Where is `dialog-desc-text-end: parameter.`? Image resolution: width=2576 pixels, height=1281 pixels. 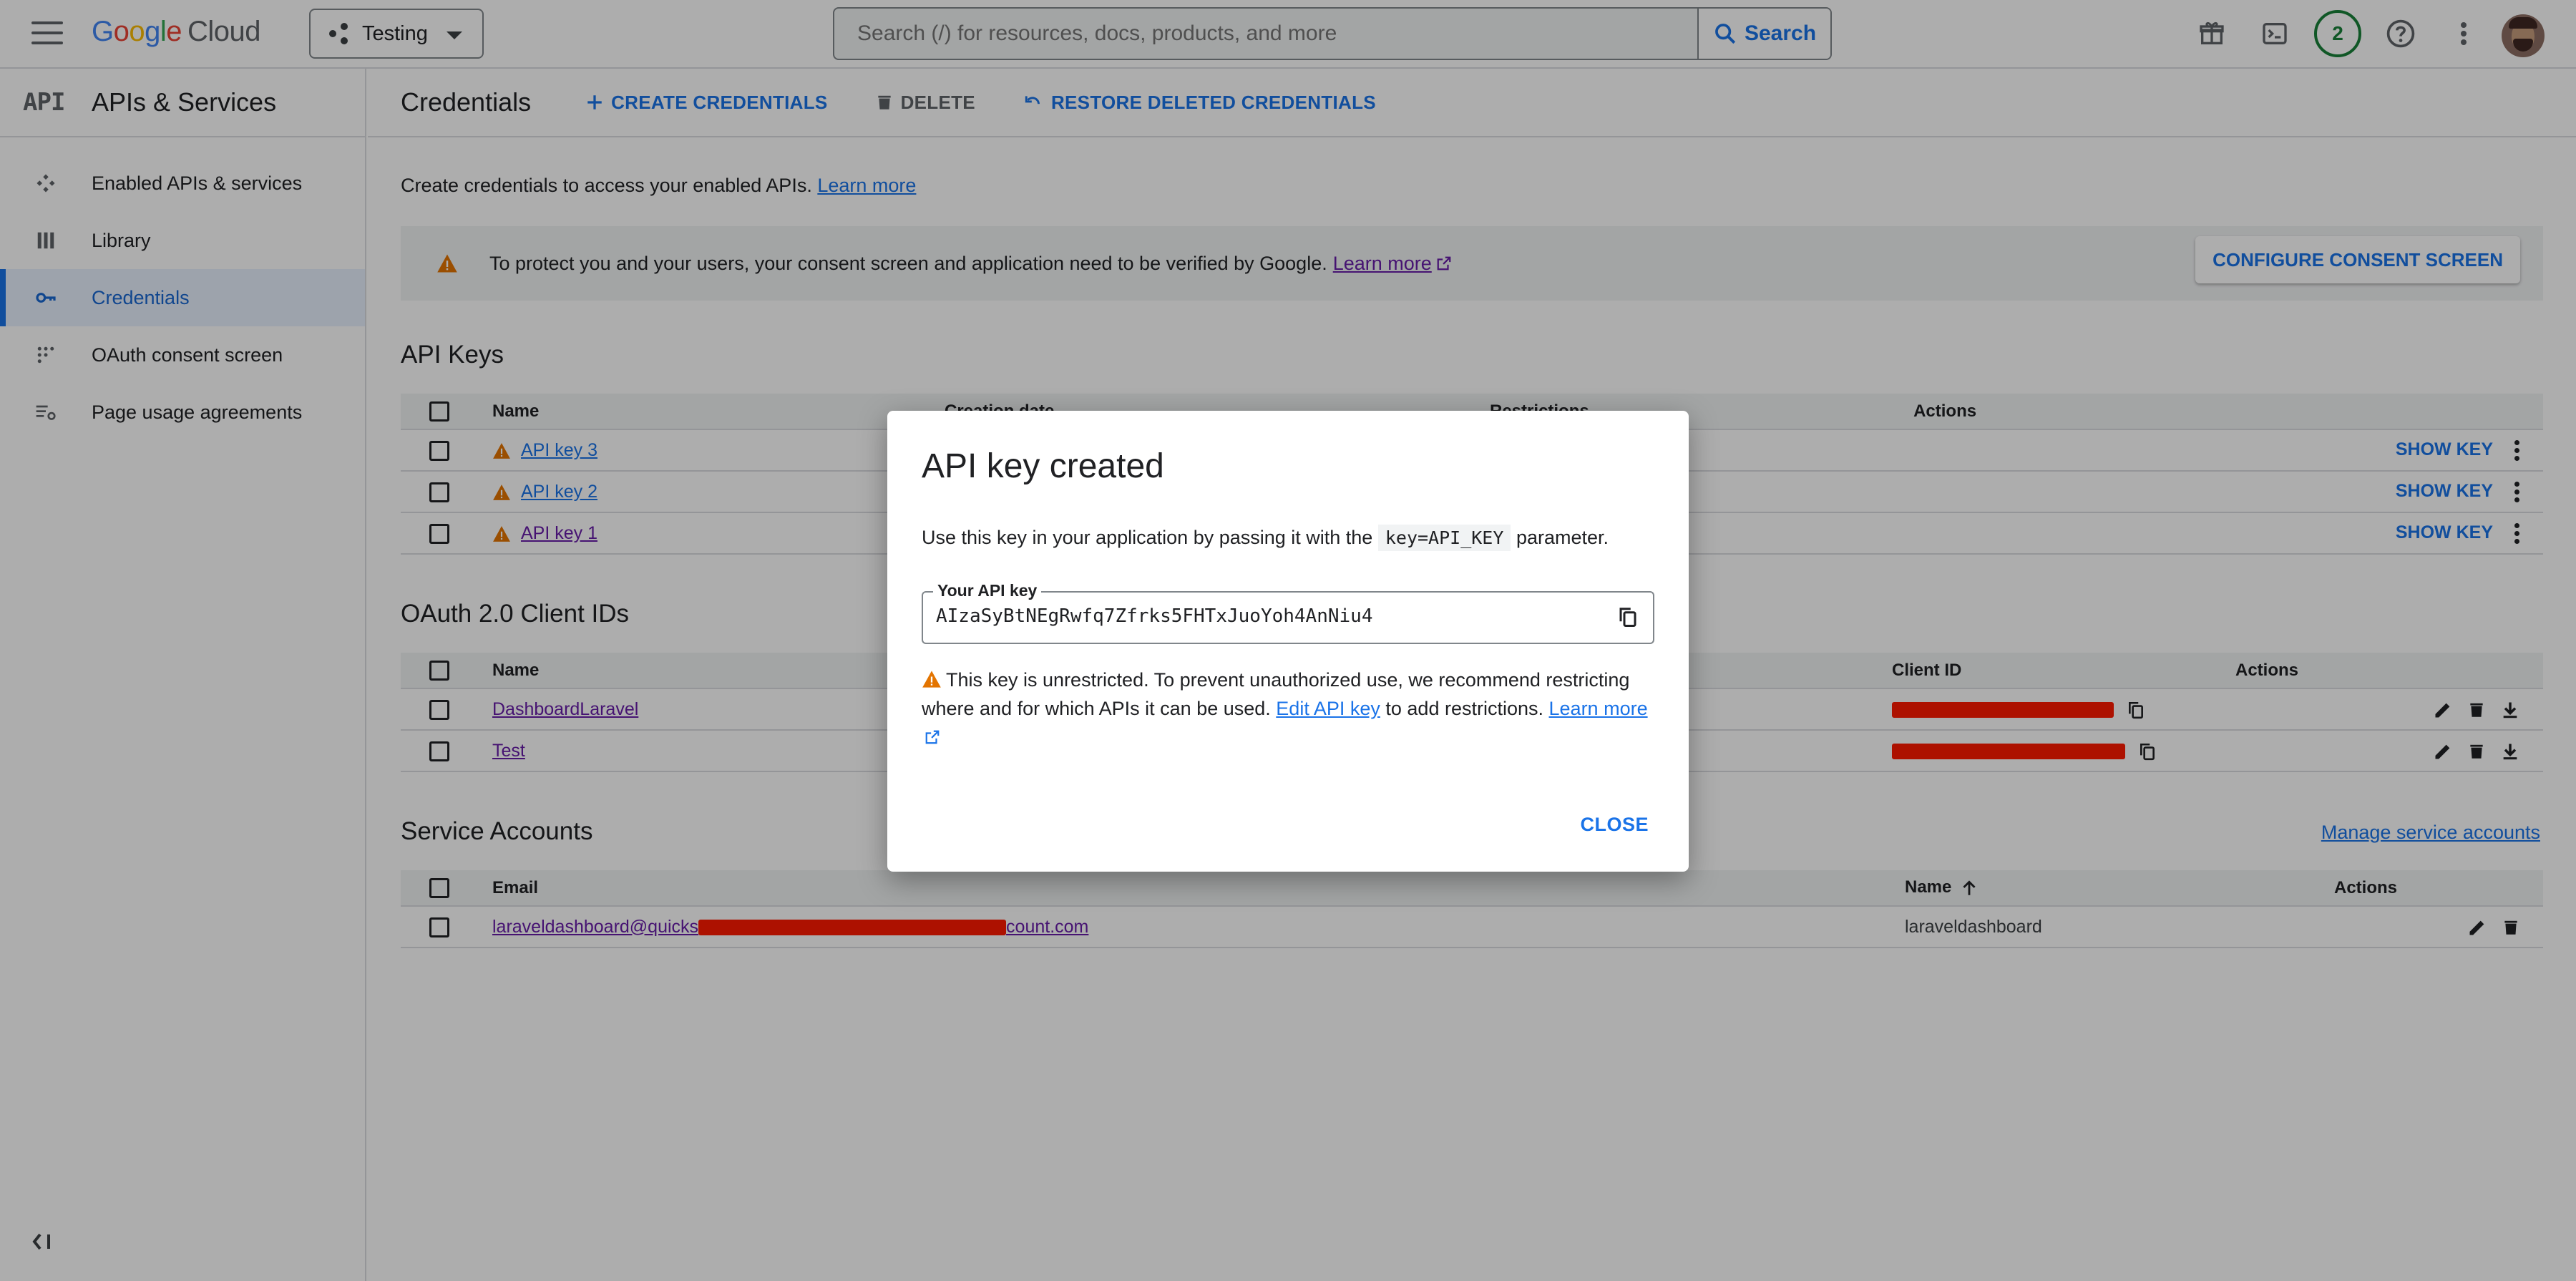 dialog-desc-text-end: parameter. is located at coordinates (1563, 537).